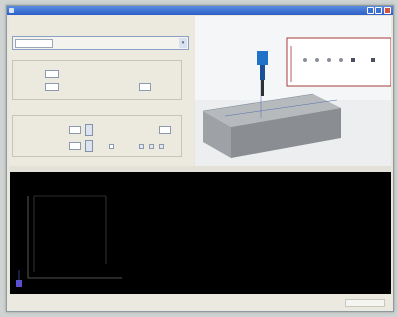 This screenshot has width=398, height=317. I want to click on maximize-button, so click(378, 10).